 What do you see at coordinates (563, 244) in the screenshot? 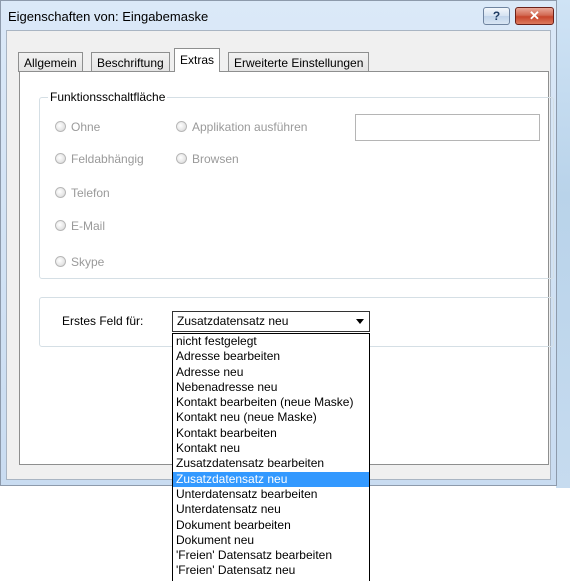
I see `desktop-background` at bounding box center [563, 244].